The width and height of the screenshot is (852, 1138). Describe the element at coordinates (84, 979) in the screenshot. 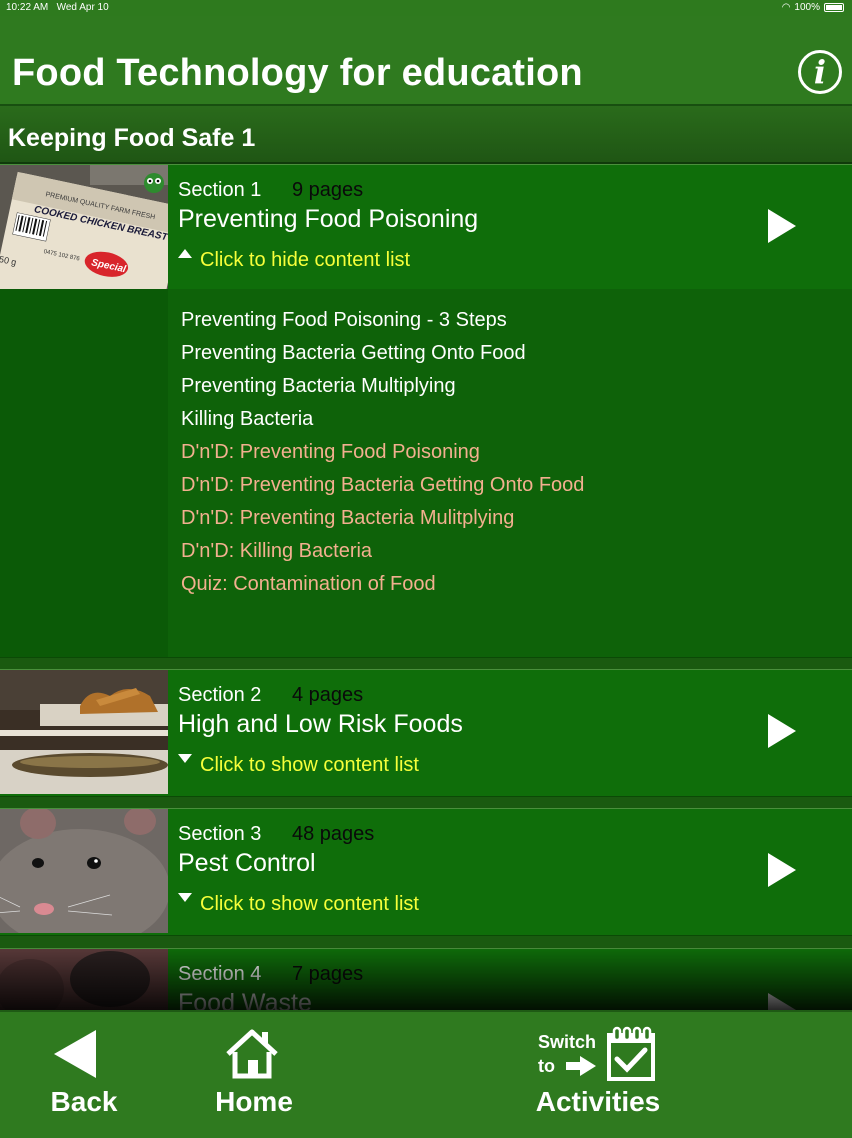

I see `section-4-thumbnail` at that location.